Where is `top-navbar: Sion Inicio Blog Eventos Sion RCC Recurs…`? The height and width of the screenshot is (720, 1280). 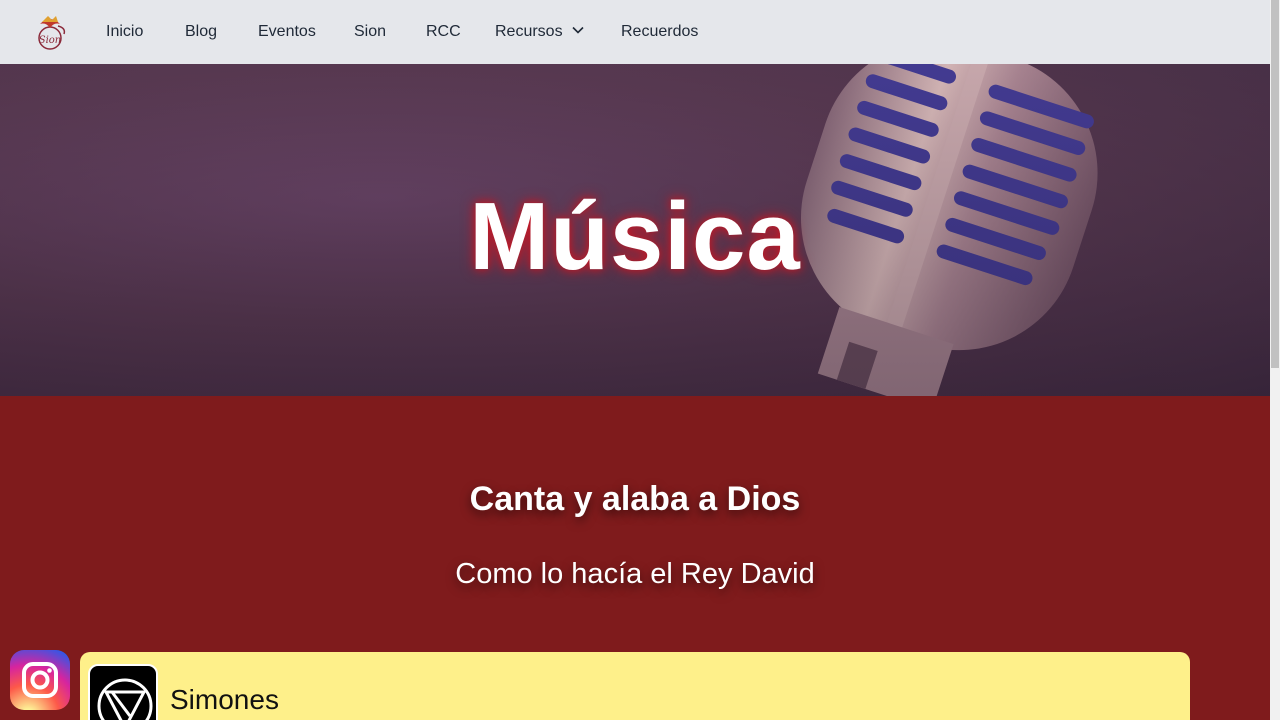
top-navbar: Sion Inicio Blog Eventos Sion RCC Recurs… is located at coordinates (635, 32).